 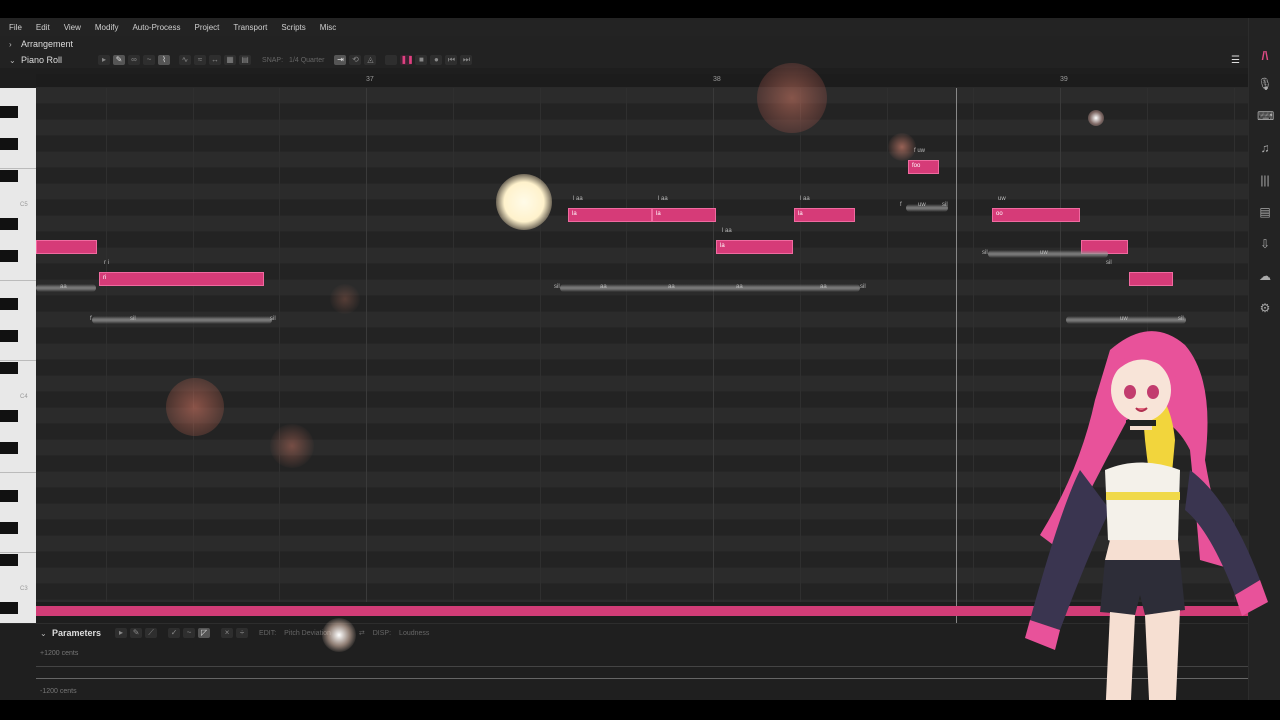 I want to click on menu-misc: Misc, so click(x=328, y=27).